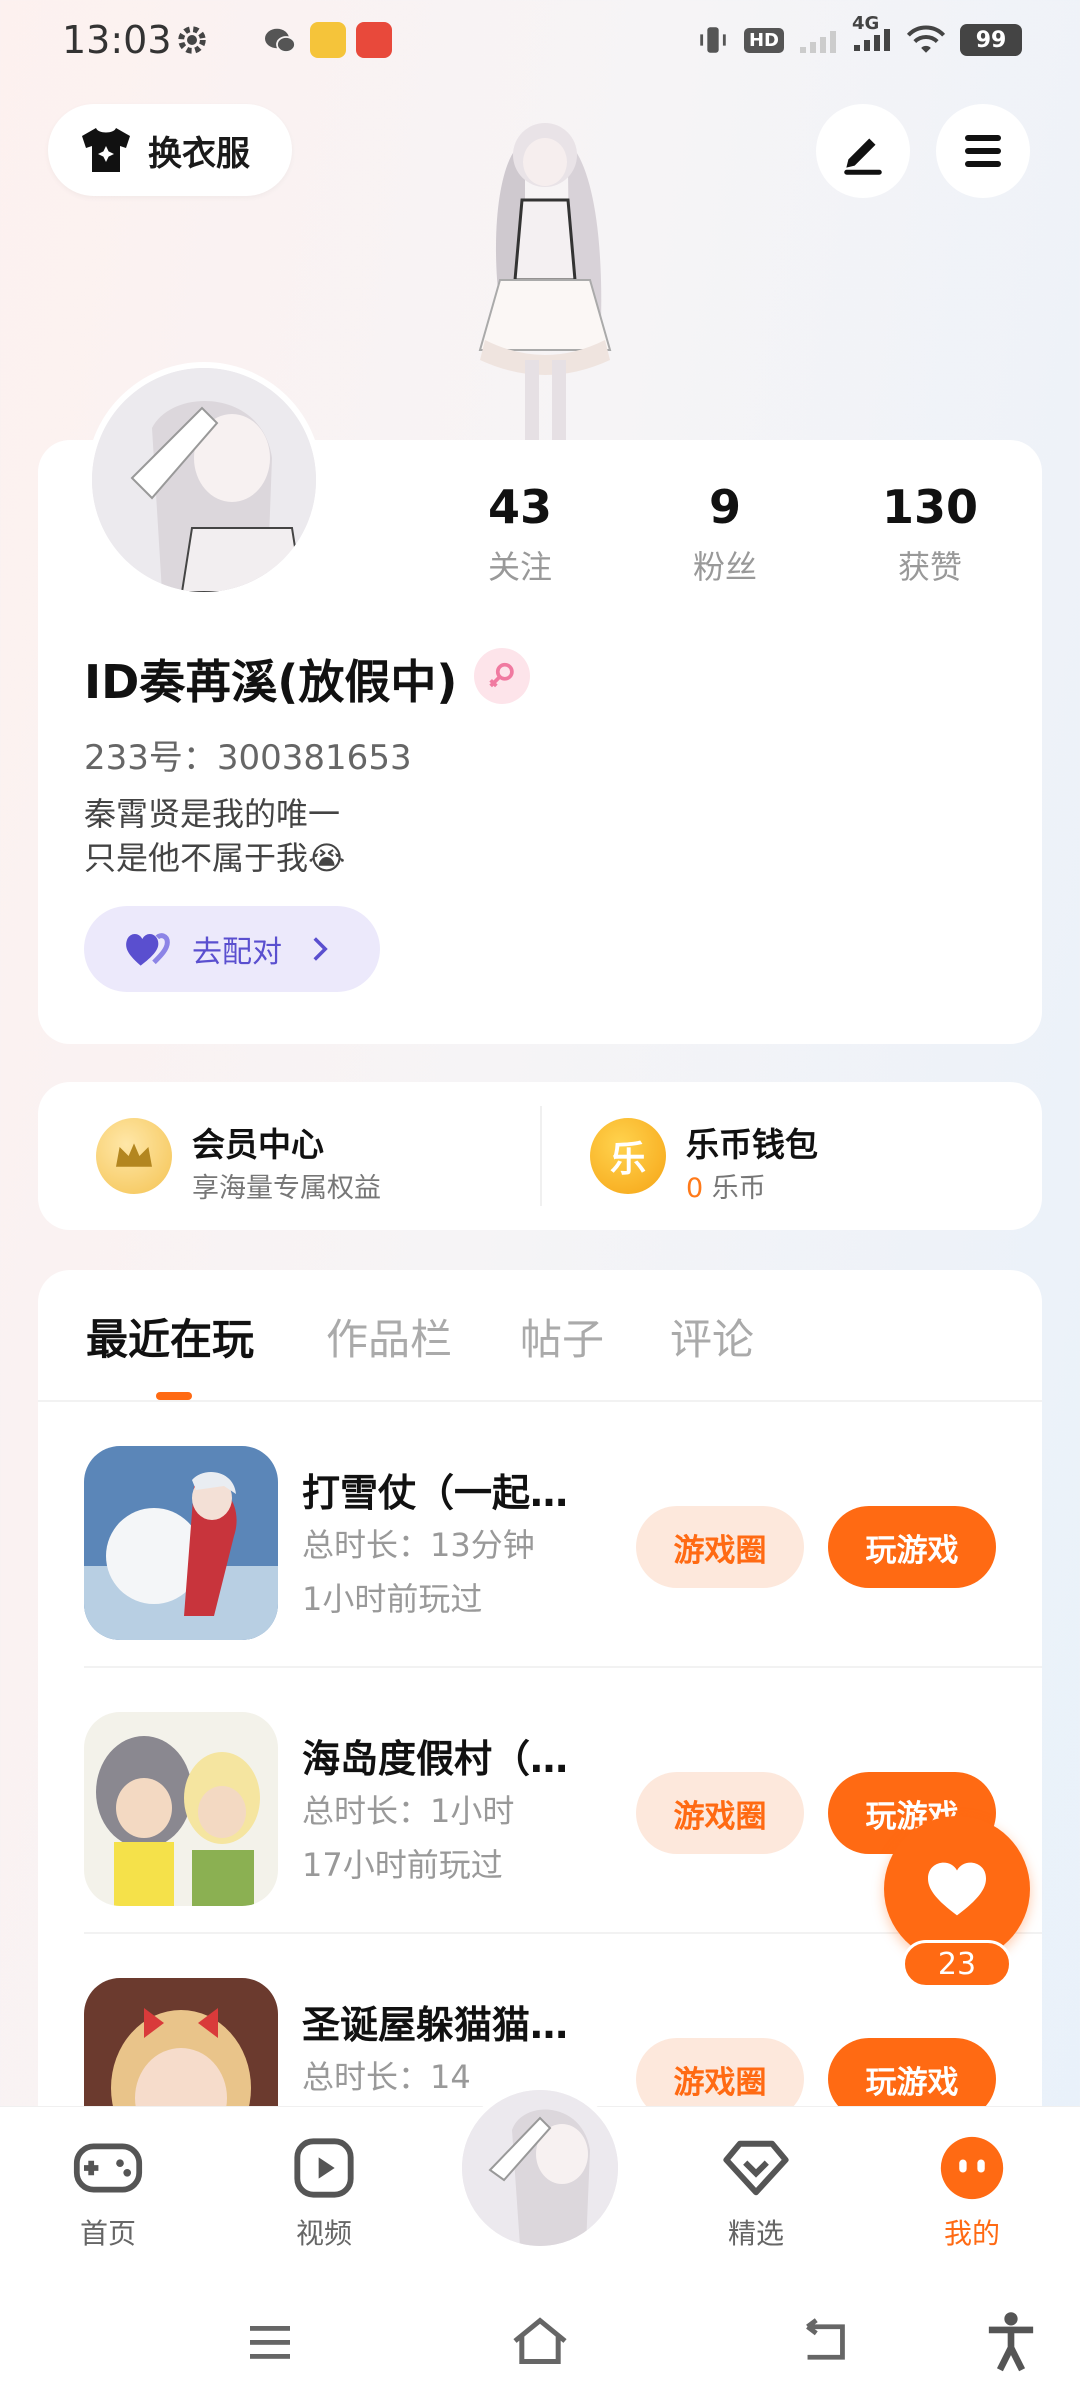  I want to click on status-time: 13:03, so click(117, 40).